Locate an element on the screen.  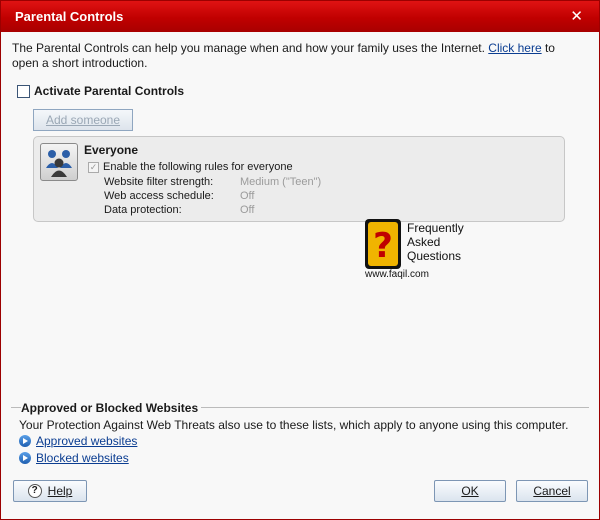
websites-section-title: Approved or Blocked Websites is located at coordinates (111, 408).